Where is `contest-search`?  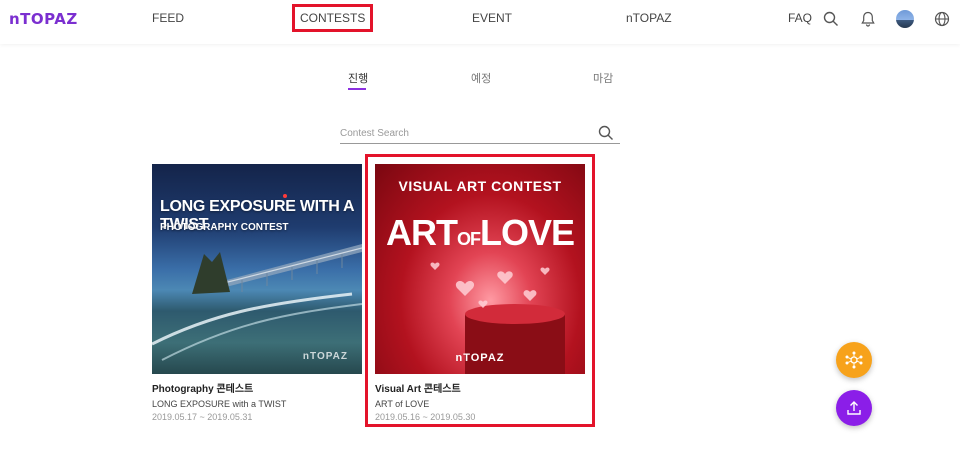 contest-search is located at coordinates (480, 133).